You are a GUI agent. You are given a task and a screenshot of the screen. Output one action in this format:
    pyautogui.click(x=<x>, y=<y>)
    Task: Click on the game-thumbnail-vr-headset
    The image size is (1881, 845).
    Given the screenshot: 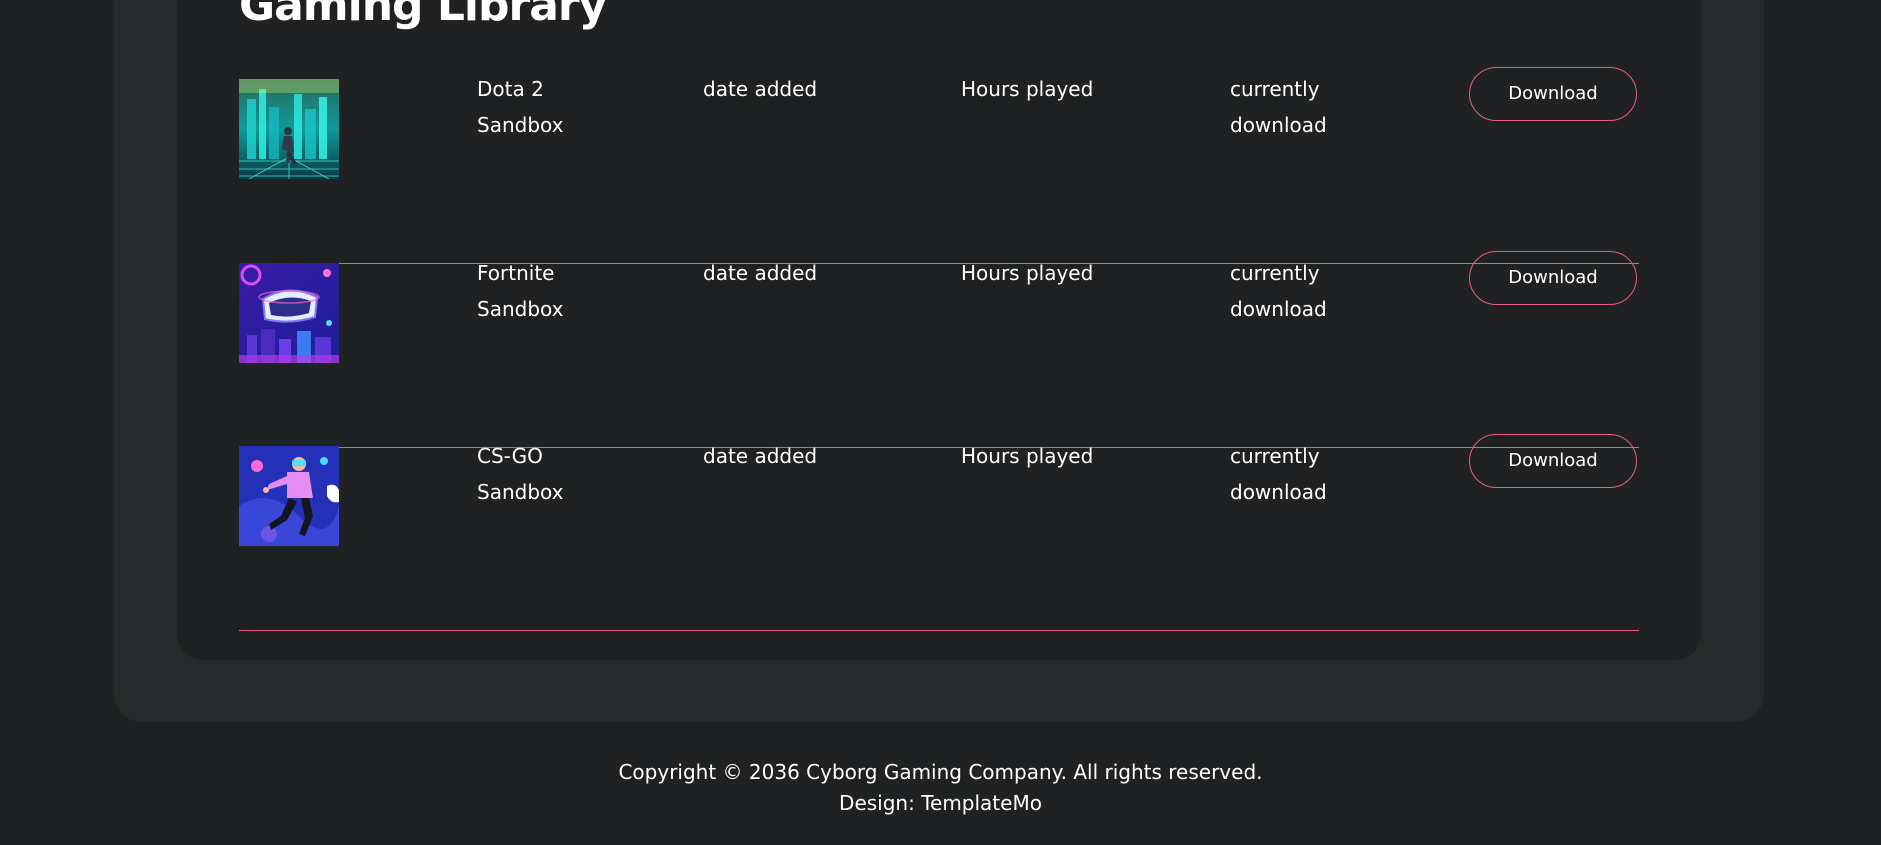 What is the action you would take?
    pyautogui.click(x=289, y=313)
    